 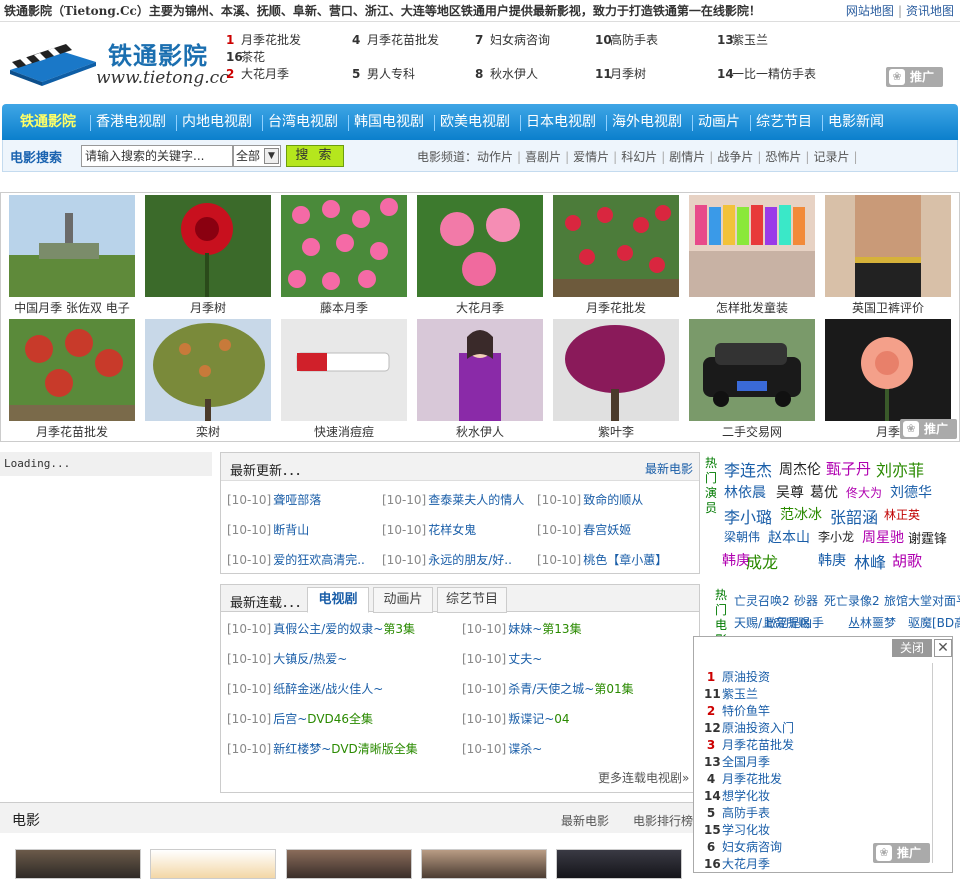 I want to click on channel-link: 爱情片, so click(x=591, y=157).